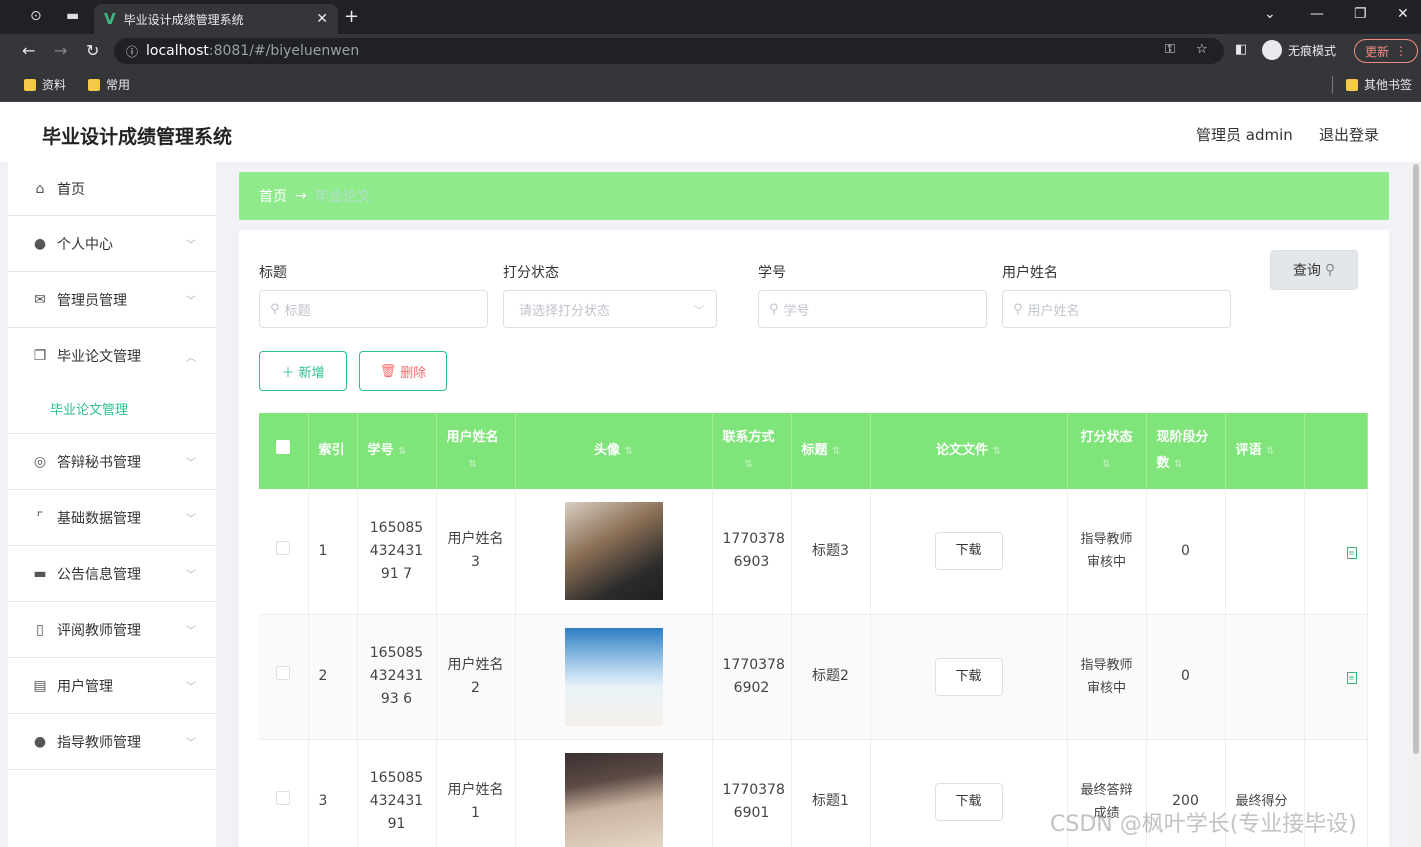  I want to click on page-scrollbar, so click(1416, 504).